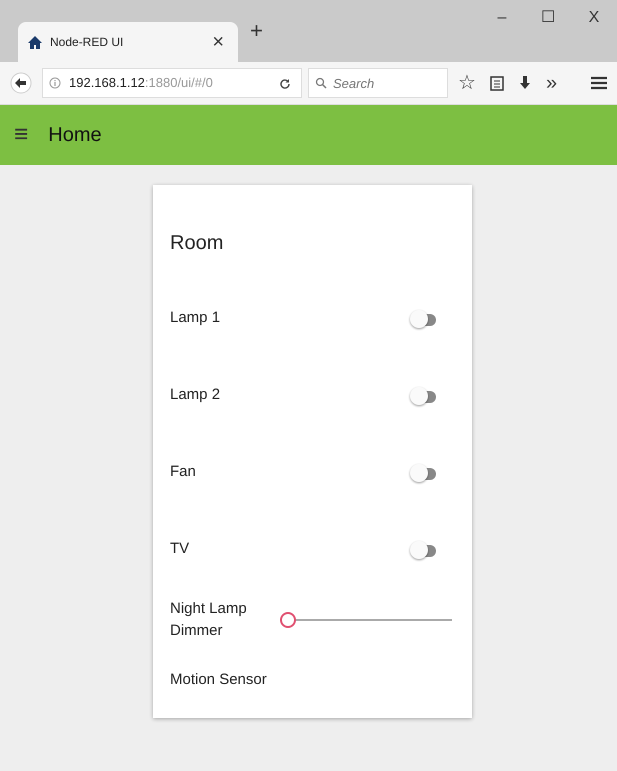 Image resolution: width=617 pixels, height=771 pixels. Describe the element at coordinates (183, 472) in the screenshot. I see `item-label: Fan` at that location.